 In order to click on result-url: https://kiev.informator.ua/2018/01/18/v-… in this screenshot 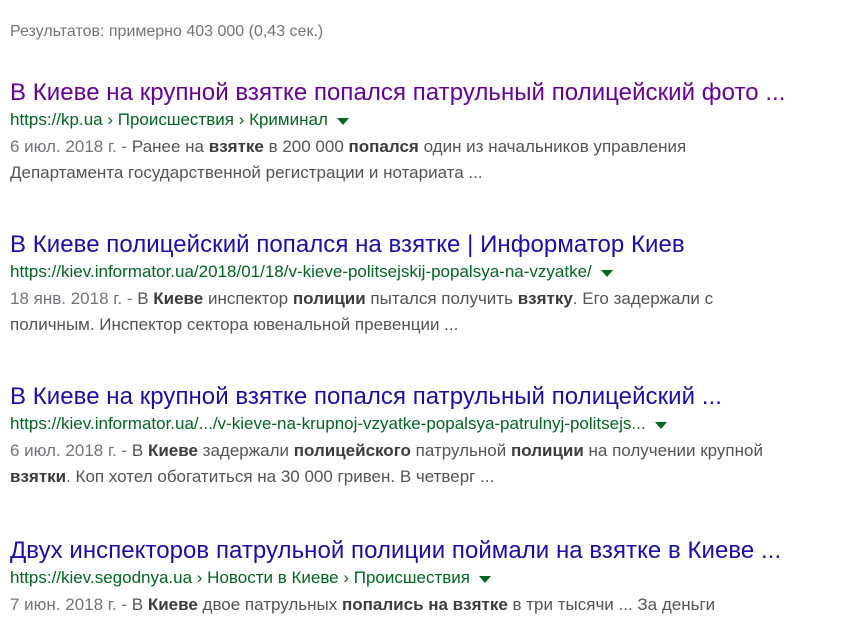, I will do `click(301, 272)`.